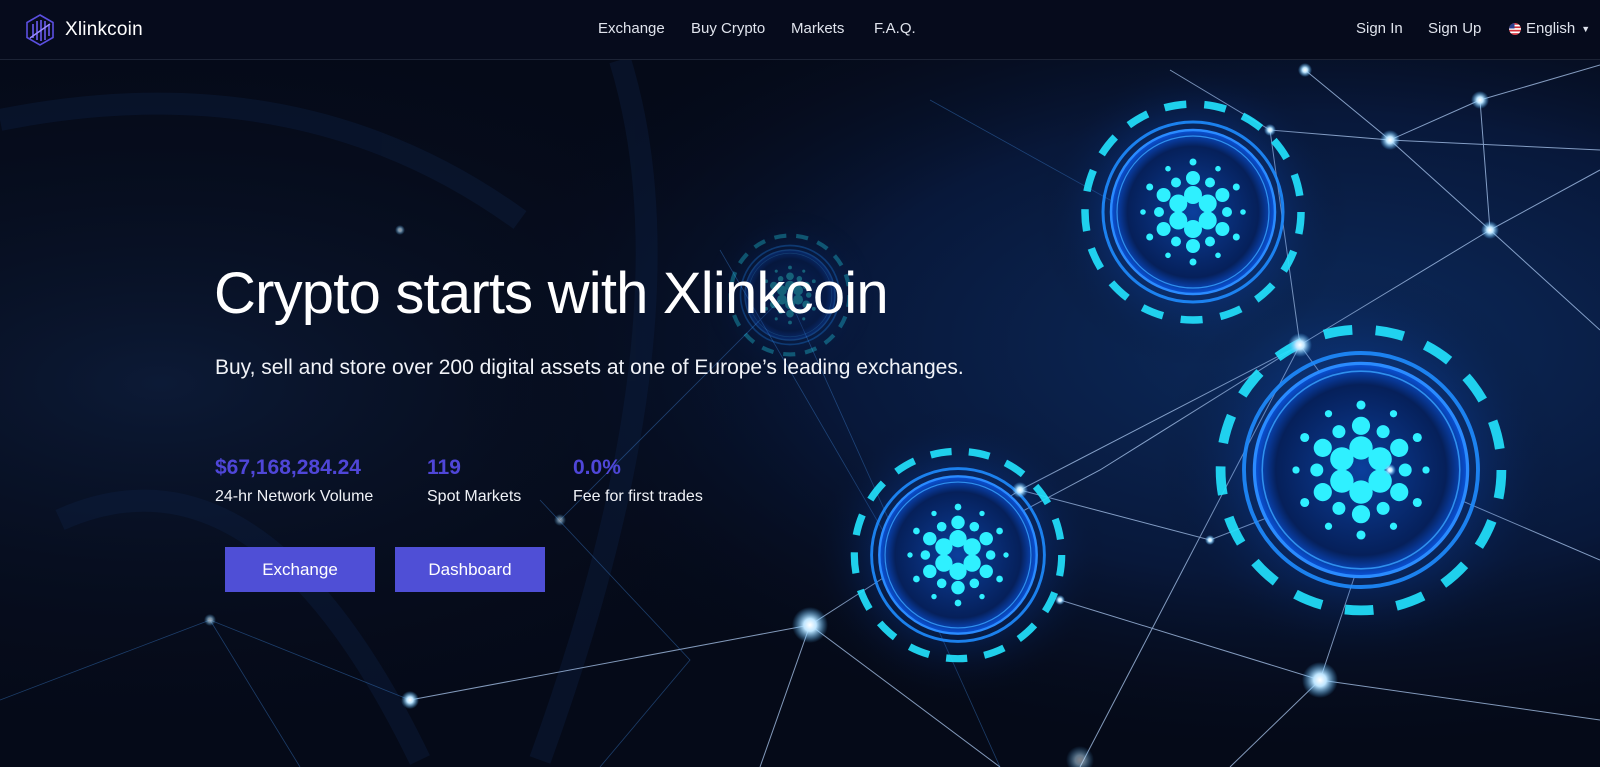  What do you see at coordinates (294, 496) in the screenshot?
I see `stat-label: 24-hr Network Volume` at bounding box center [294, 496].